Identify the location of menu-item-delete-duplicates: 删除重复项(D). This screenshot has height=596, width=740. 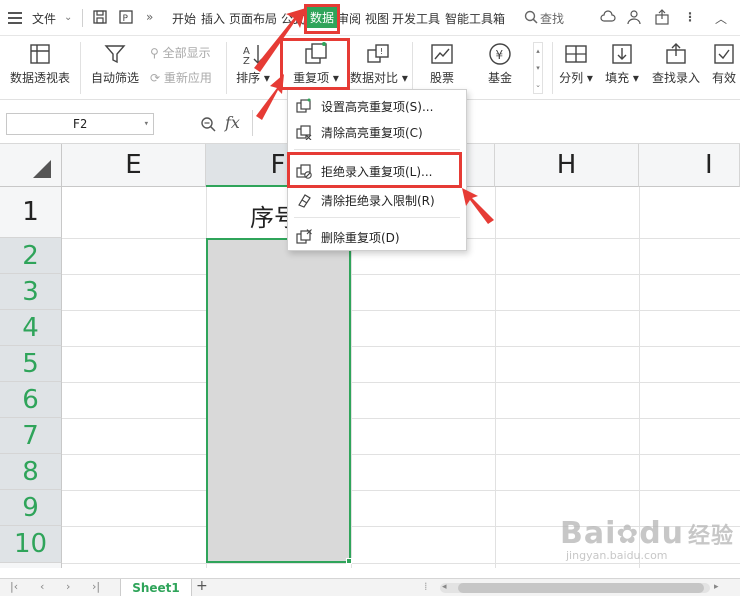
(377, 237).